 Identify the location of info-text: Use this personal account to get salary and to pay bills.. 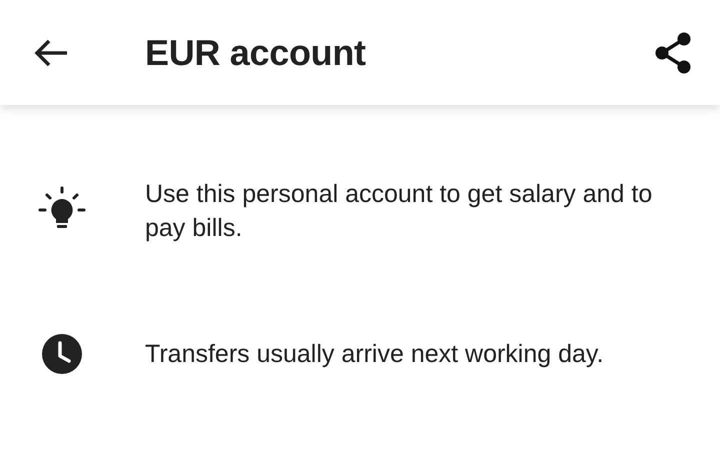
(399, 211).